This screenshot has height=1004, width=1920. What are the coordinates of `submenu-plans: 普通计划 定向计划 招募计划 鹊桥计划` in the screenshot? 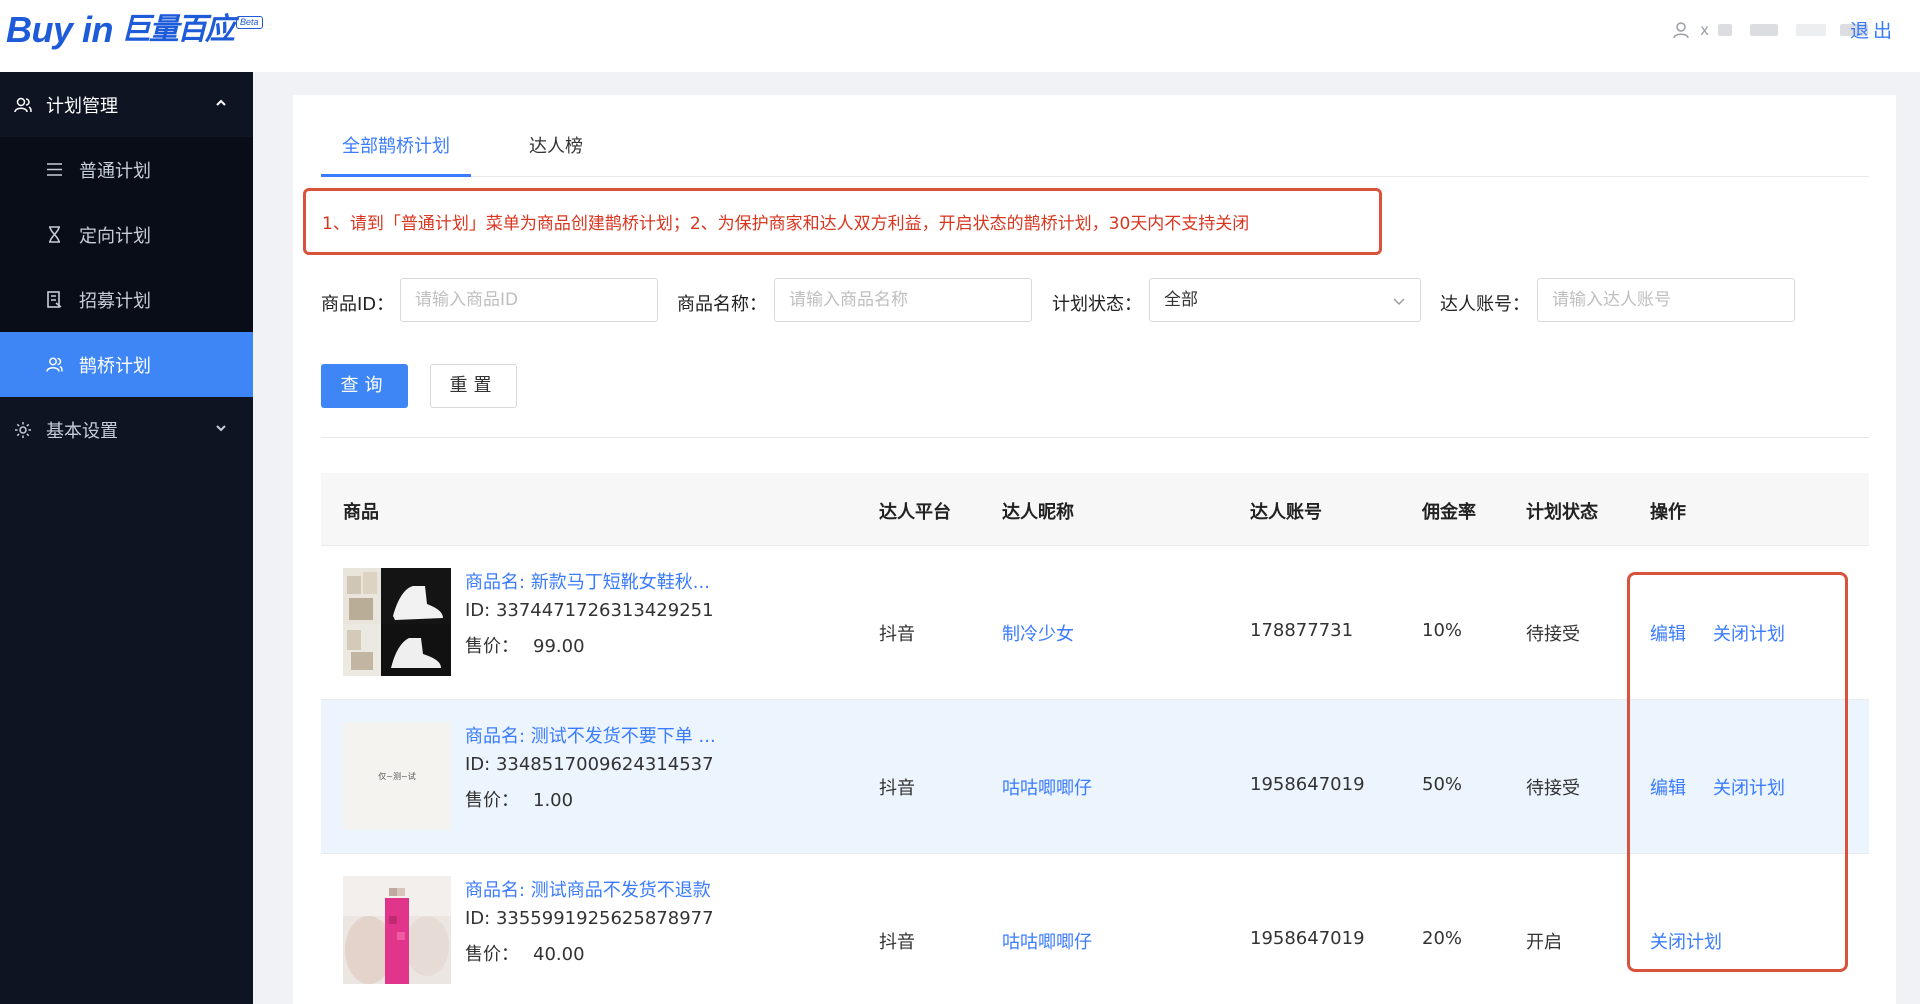 It's located at (126, 267).